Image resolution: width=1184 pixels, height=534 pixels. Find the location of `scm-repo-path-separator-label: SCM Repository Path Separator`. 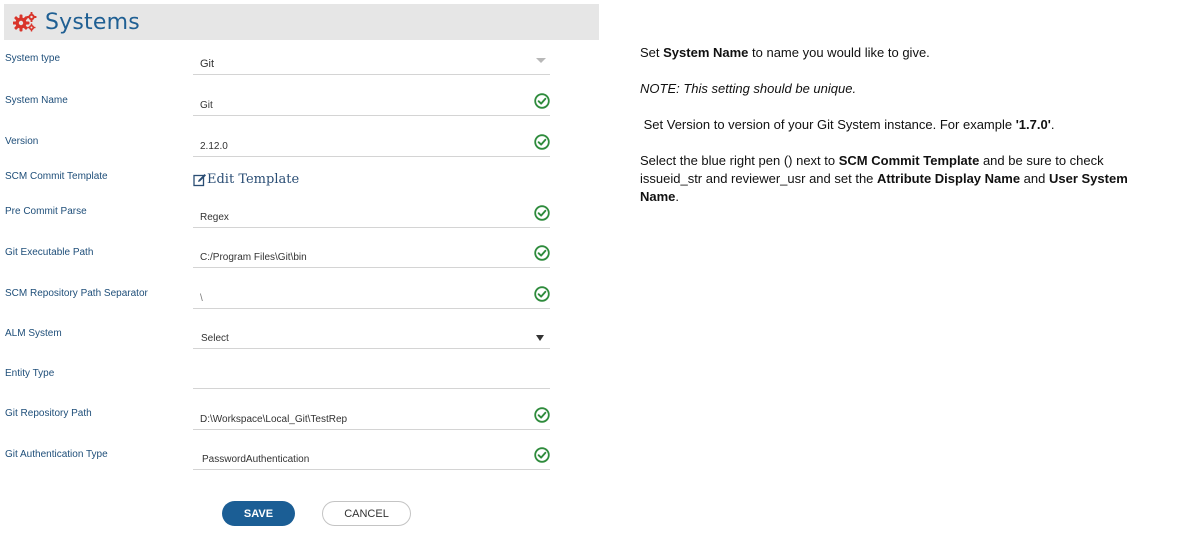

scm-repo-path-separator-label: SCM Repository Path Separator is located at coordinates (76, 293).